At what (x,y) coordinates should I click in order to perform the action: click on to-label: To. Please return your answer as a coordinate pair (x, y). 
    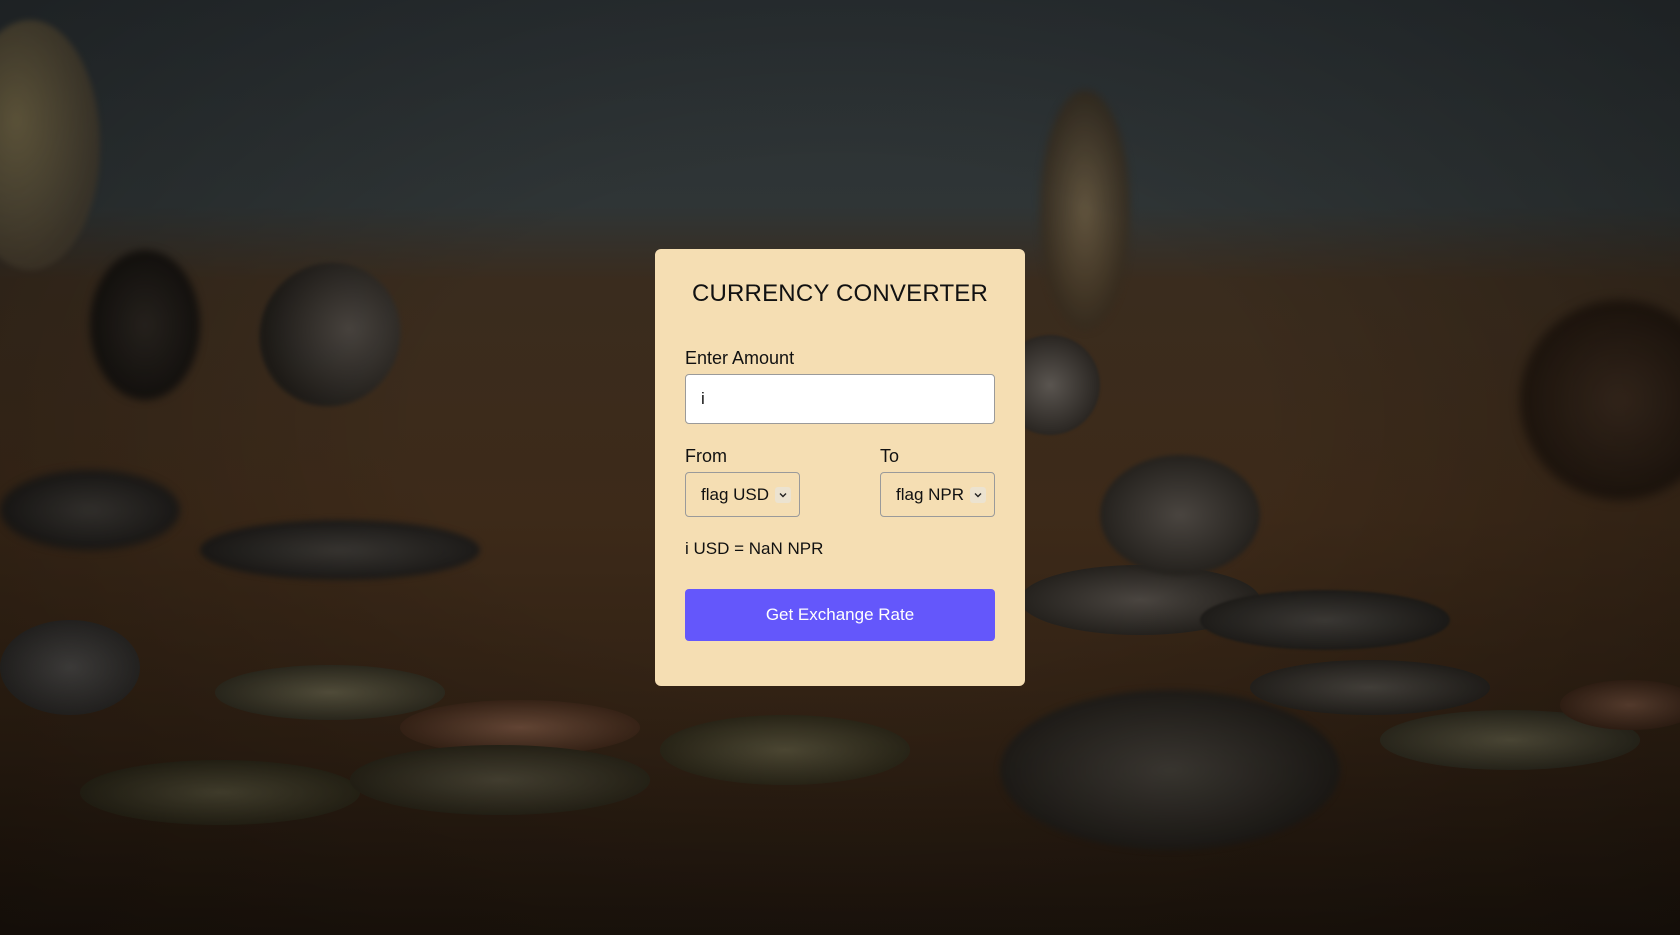
    Looking at the image, I should click on (890, 456).